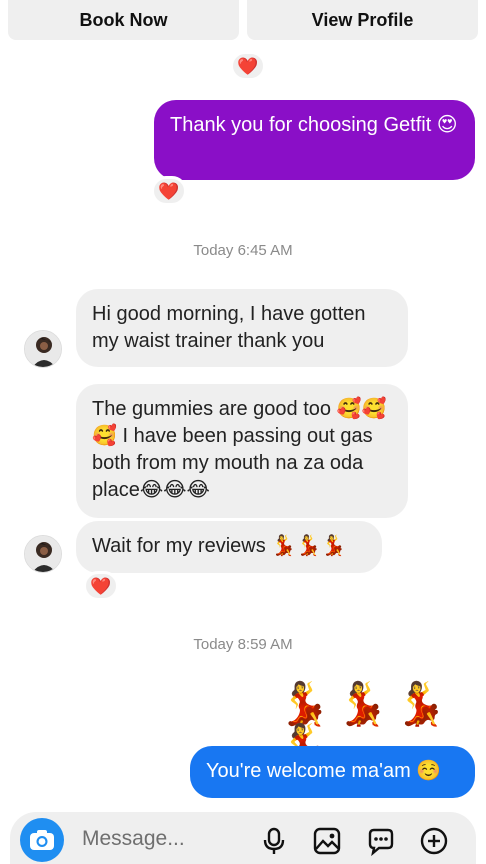  What do you see at coordinates (327, 841) in the screenshot?
I see `gallery-icon` at bounding box center [327, 841].